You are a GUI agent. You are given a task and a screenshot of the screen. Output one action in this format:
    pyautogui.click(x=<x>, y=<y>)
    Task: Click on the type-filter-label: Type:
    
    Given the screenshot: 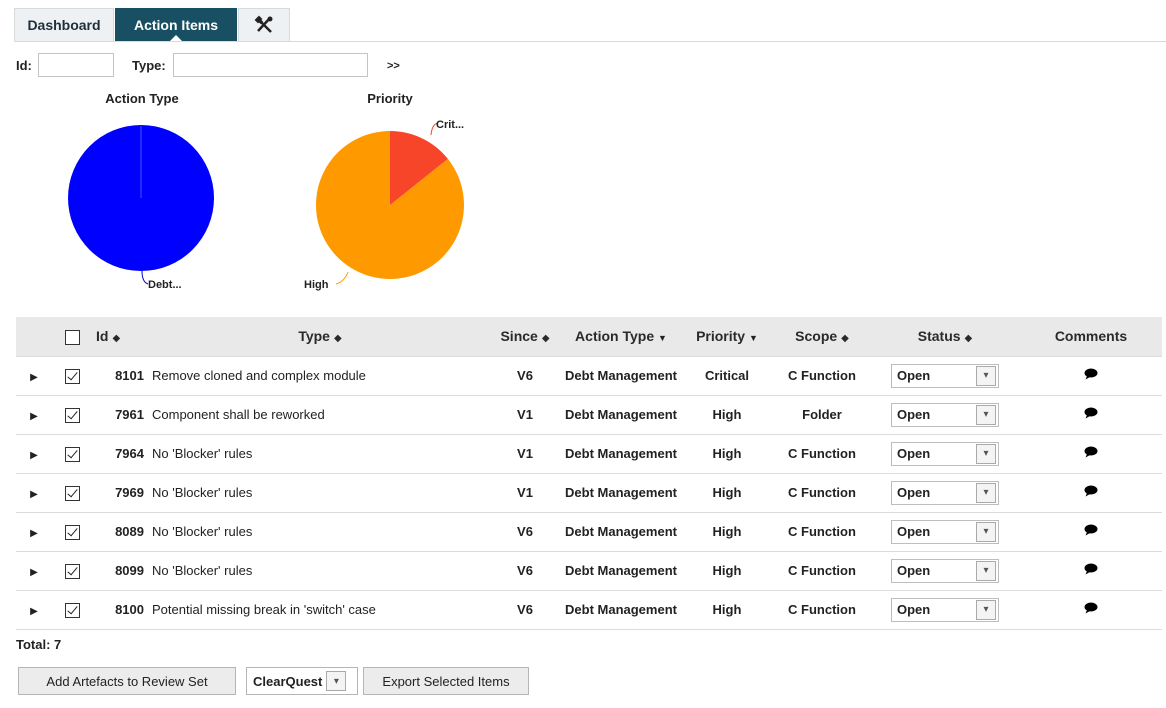 What is the action you would take?
    pyautogui.click(x=149, y=65)
    